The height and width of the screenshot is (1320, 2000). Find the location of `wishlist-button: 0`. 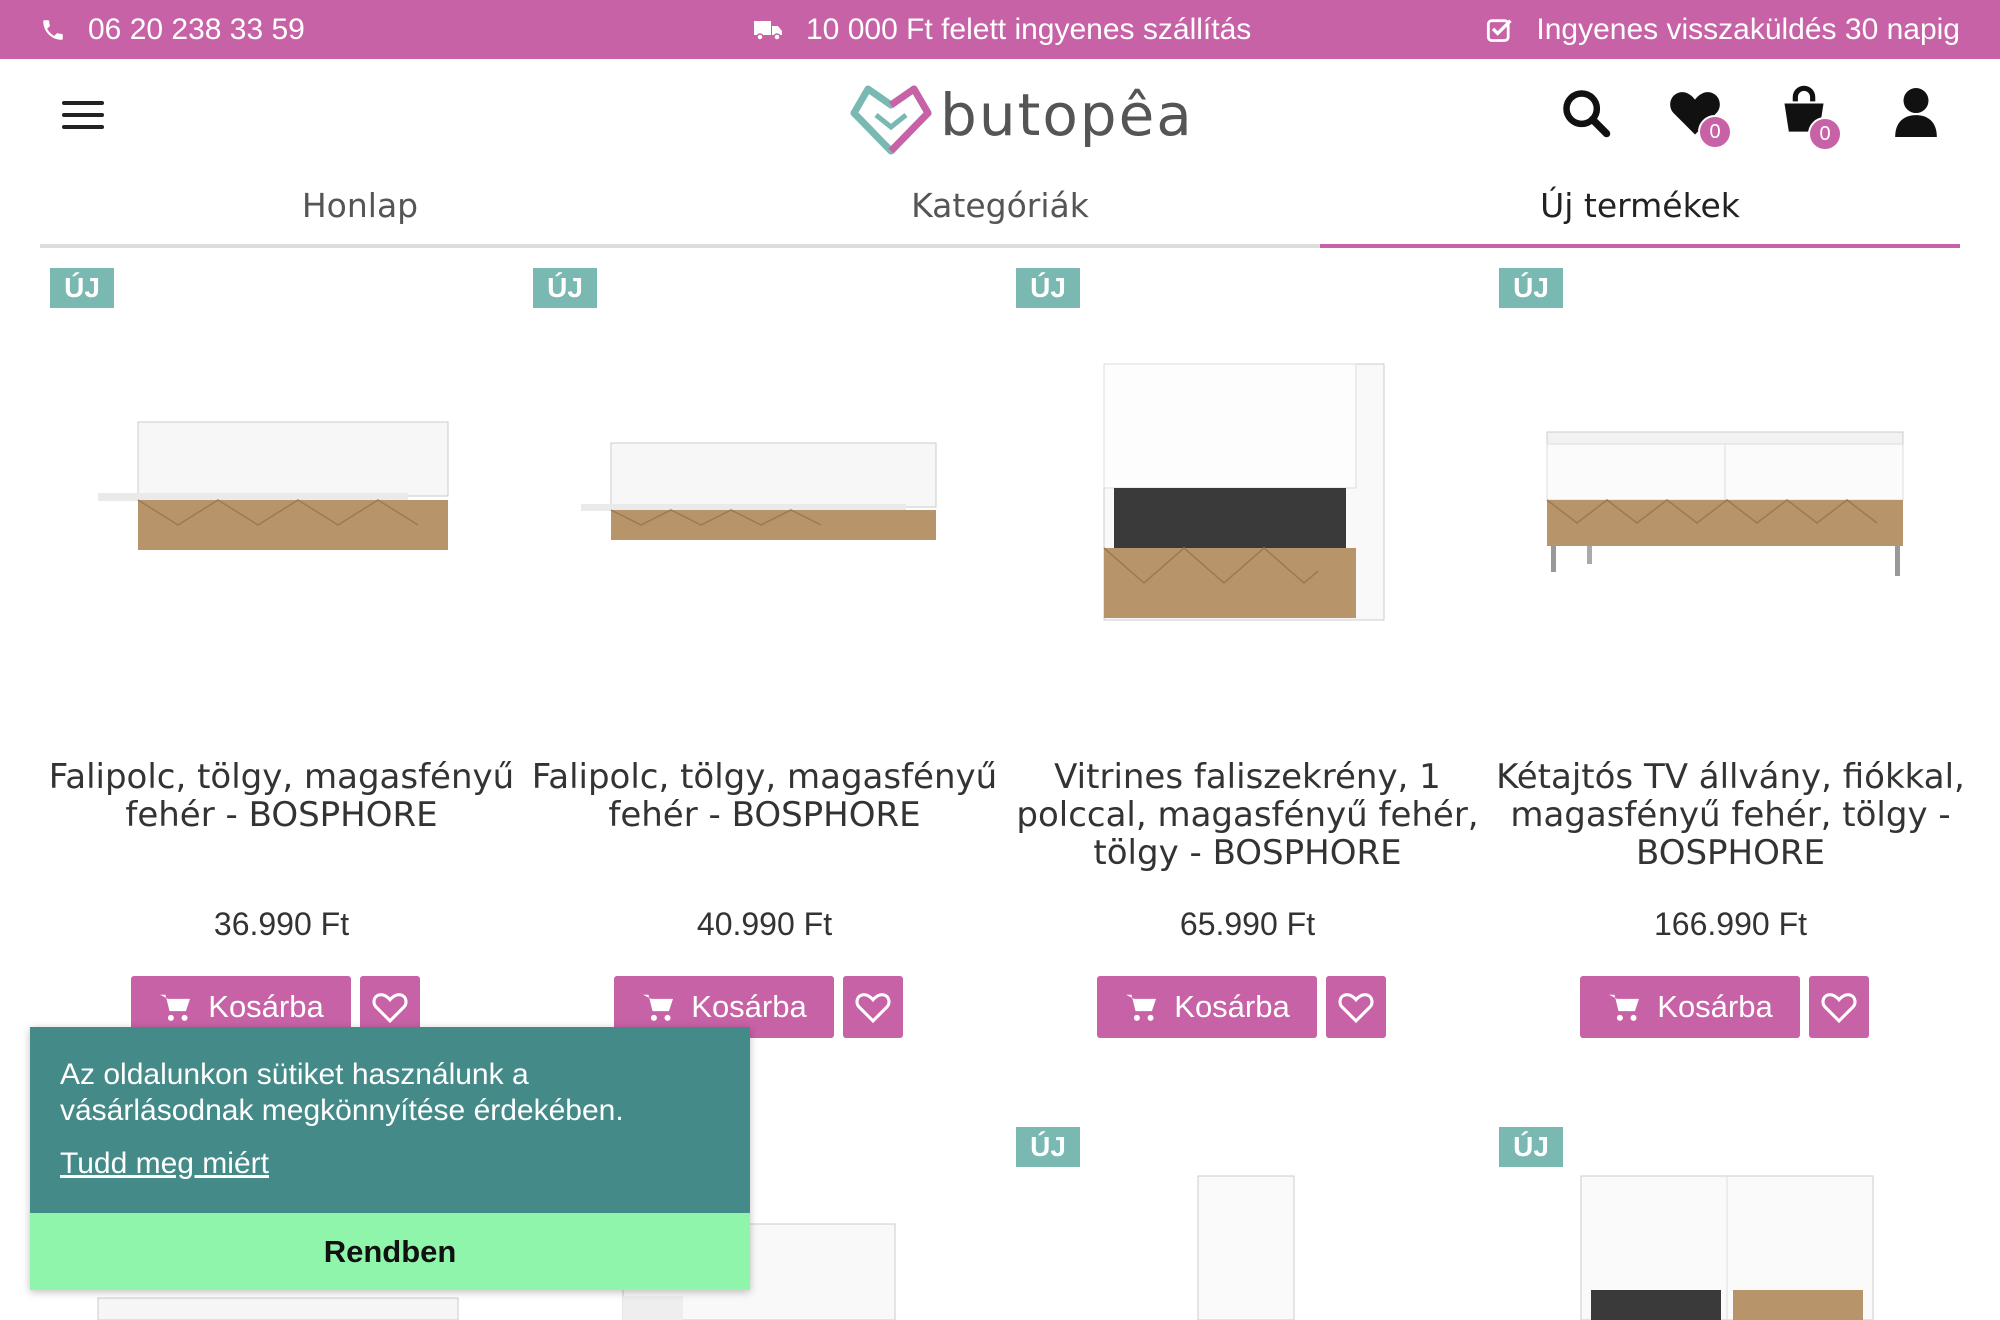

wishlist-button: 0 is located at coordinates (1700, 118).